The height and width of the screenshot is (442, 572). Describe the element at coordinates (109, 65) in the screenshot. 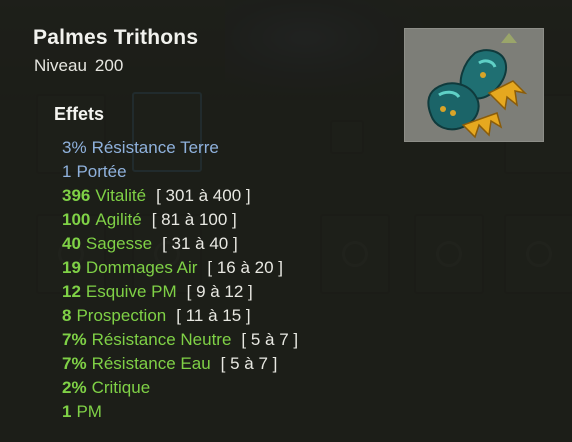

I see `item-level-value: 200` at that location.